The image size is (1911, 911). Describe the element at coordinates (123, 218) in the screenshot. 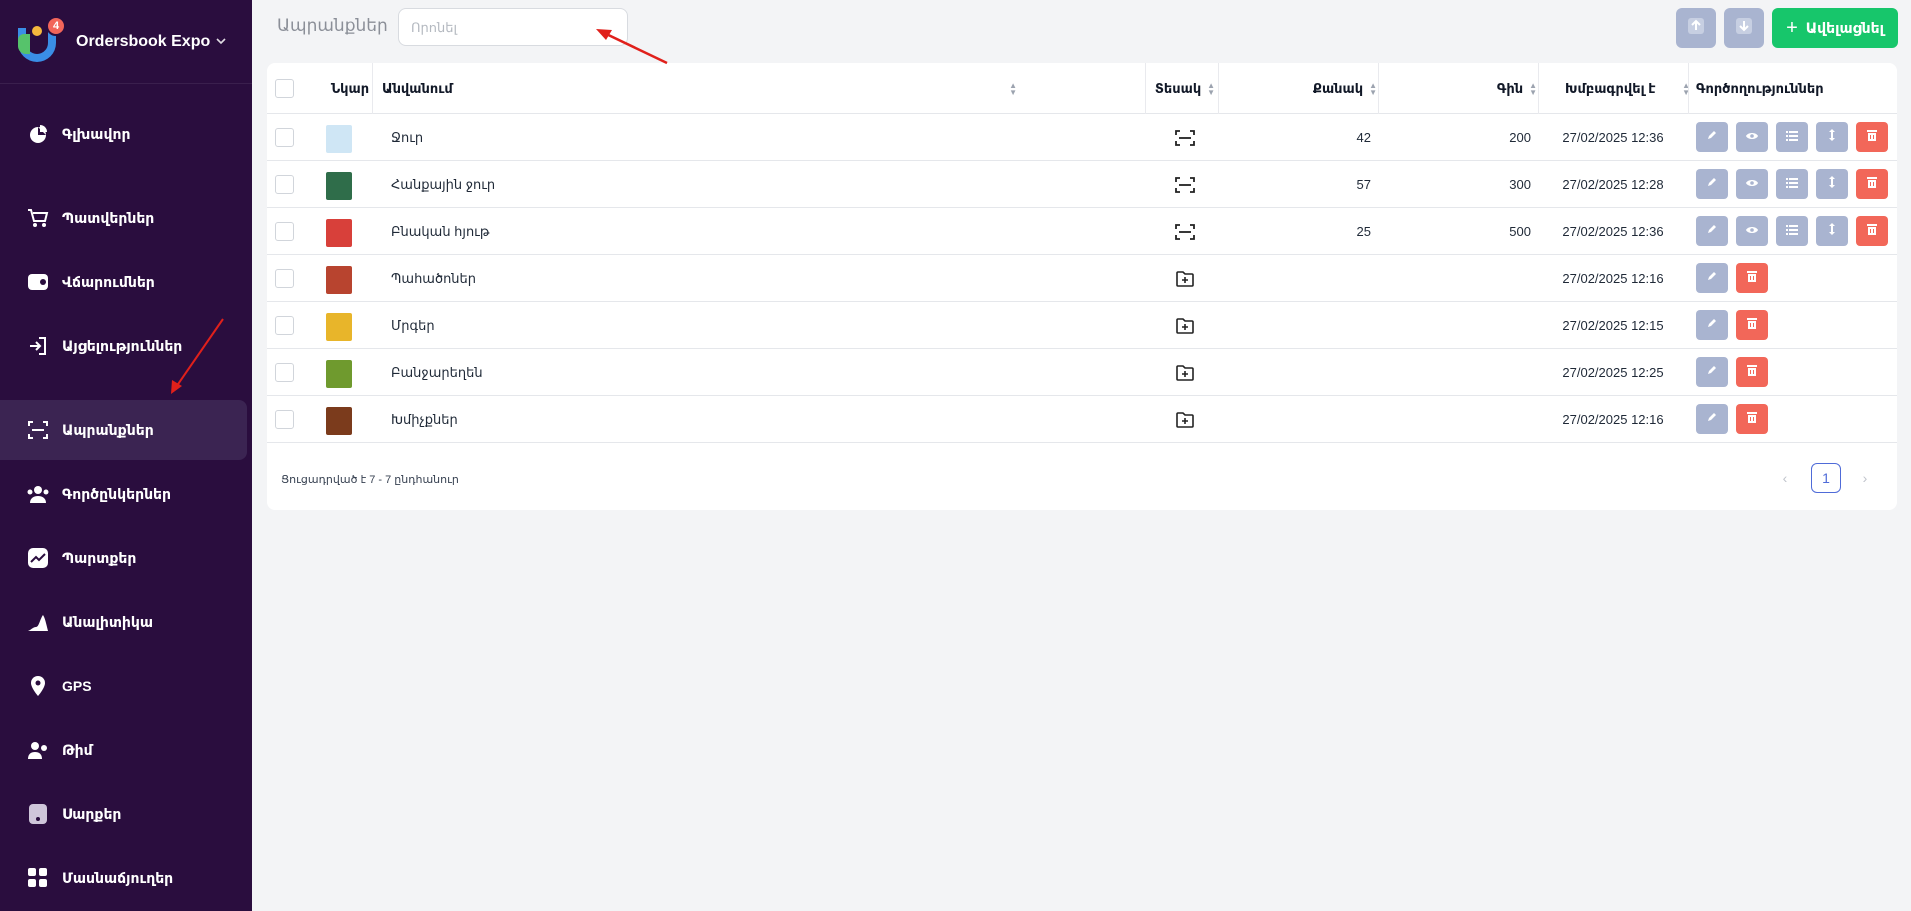

I see `sidebar-item-orders: Պատվերներ` at that location.